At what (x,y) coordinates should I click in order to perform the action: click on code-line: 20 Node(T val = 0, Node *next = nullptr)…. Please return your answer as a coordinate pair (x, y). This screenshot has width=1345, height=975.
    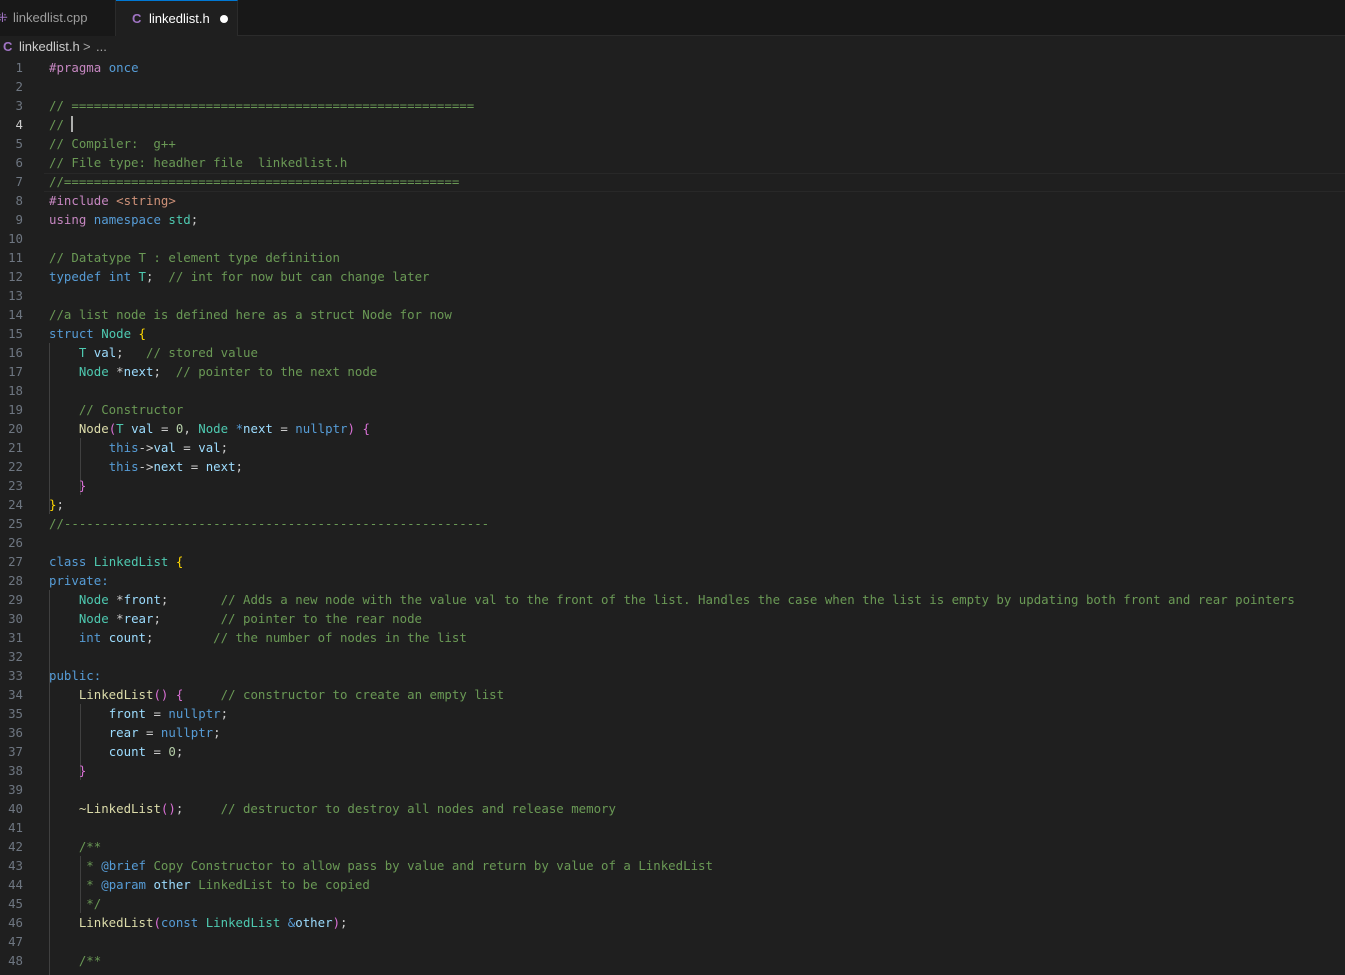
    Looking at the image, I should click on (672, 428).